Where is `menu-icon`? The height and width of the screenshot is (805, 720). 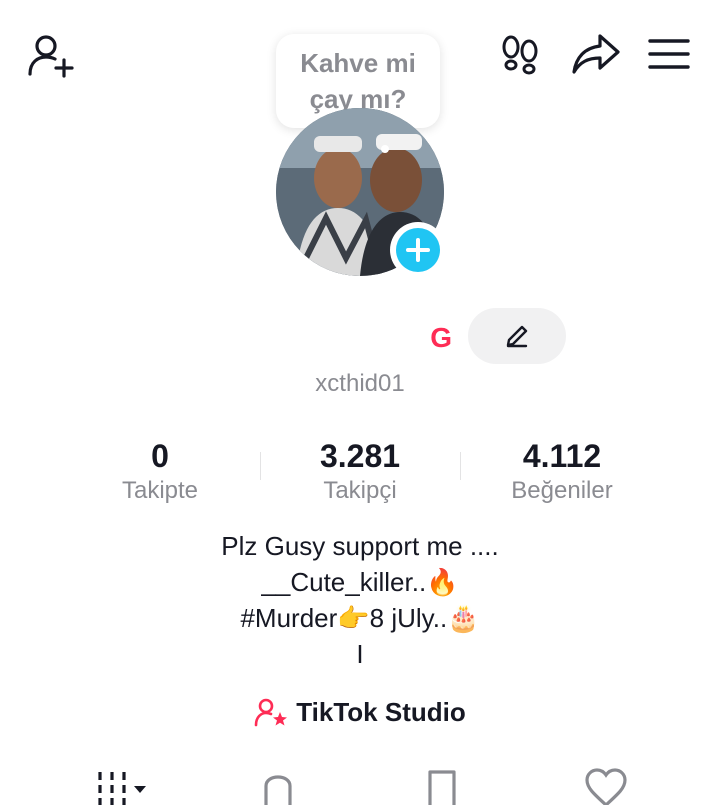
menu-icon is located at coordinates (669, 54).